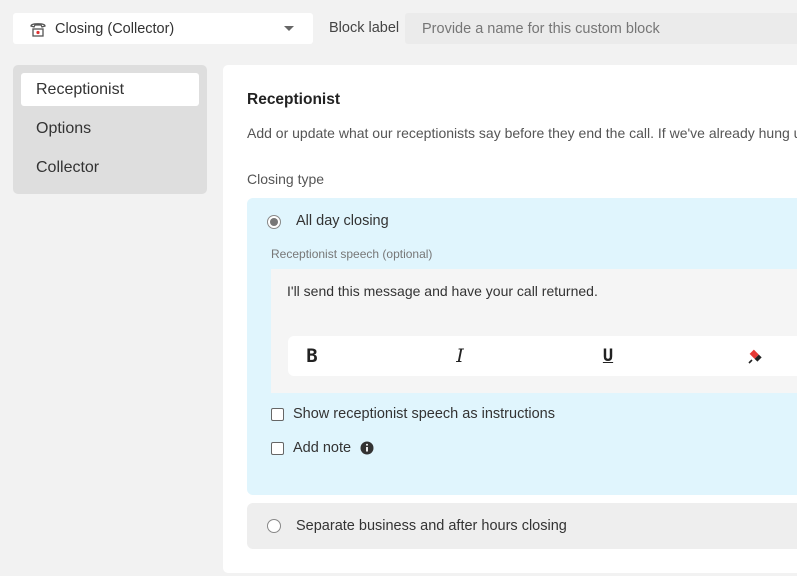  What do you see at coordinates (286, 179) in the screenshot?
I see `closing-type-label: Closing type` at bounding box center [286, 179].